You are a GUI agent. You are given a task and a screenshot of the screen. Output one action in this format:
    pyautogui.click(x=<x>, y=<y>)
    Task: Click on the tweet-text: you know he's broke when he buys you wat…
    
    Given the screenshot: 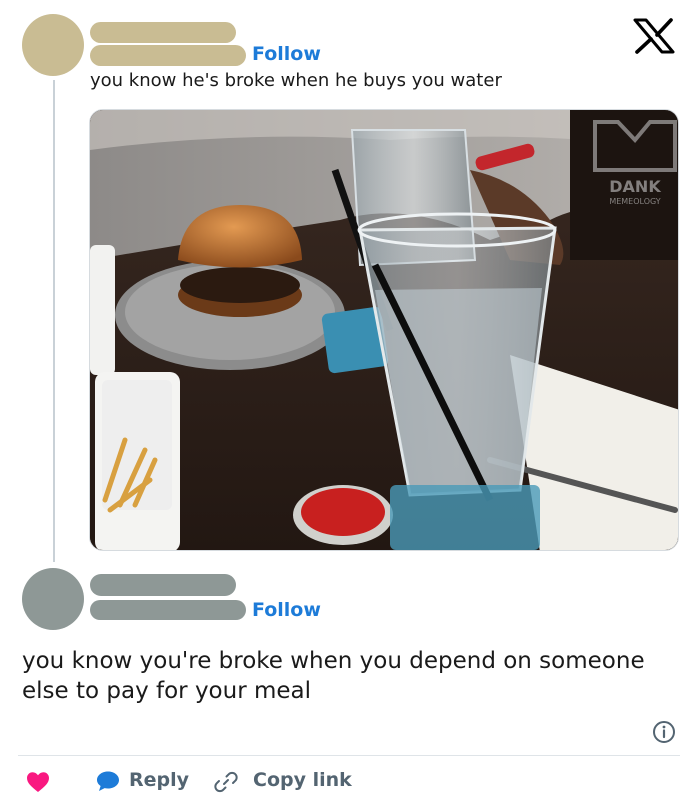 What is the action you would take?
    pyautogui.click(x=296, y=80)
    